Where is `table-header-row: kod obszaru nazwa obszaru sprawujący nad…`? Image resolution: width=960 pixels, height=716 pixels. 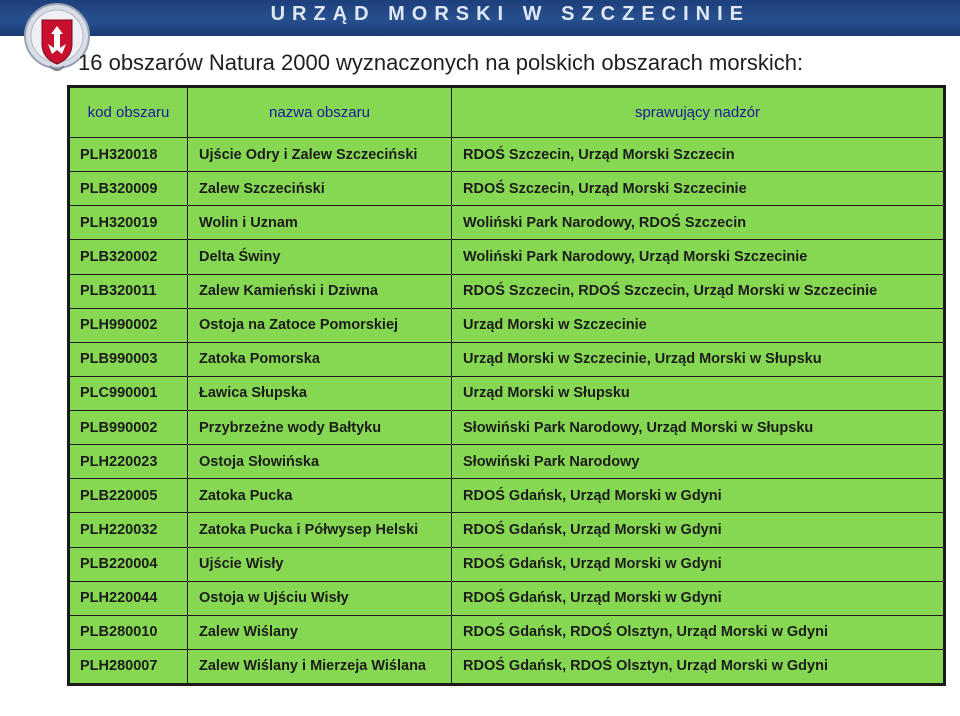
table-header-row: kod obszaru nazwa obszaru sprawujący nad… is located at coordinates (506, 112).